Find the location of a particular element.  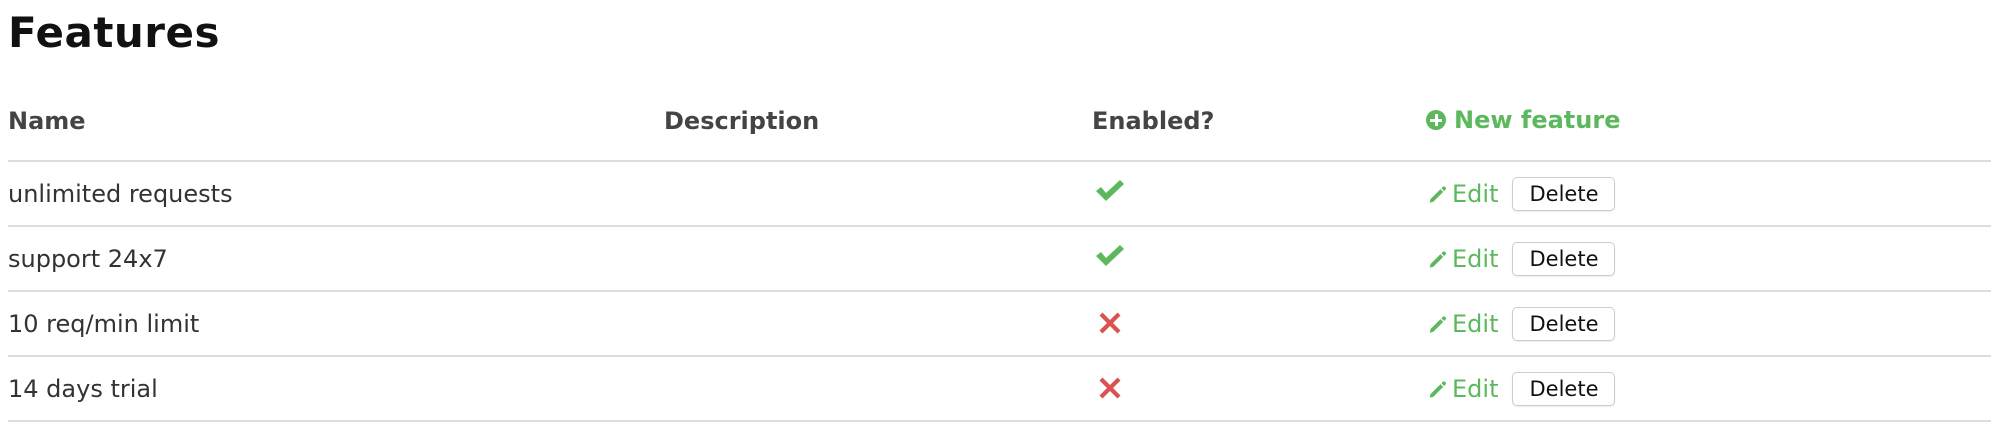

plus-circle-icon is located at coordinates (1436, 120).